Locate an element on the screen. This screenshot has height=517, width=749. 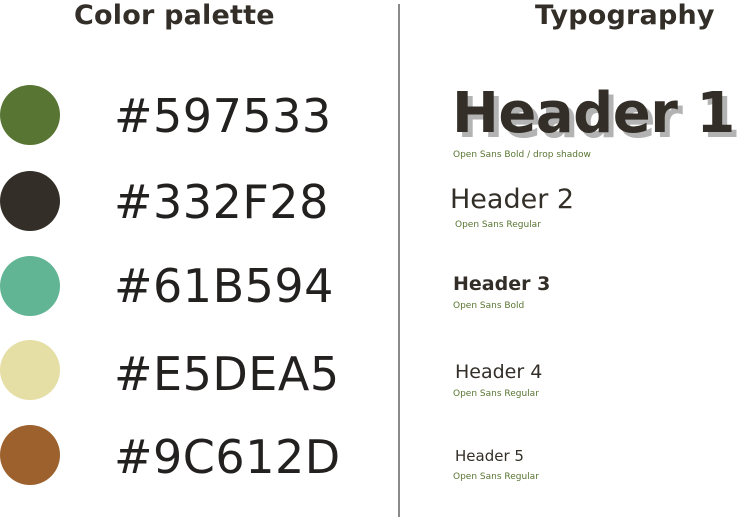
header-4-sample: Header 4 is located at coordinates (499, 372).